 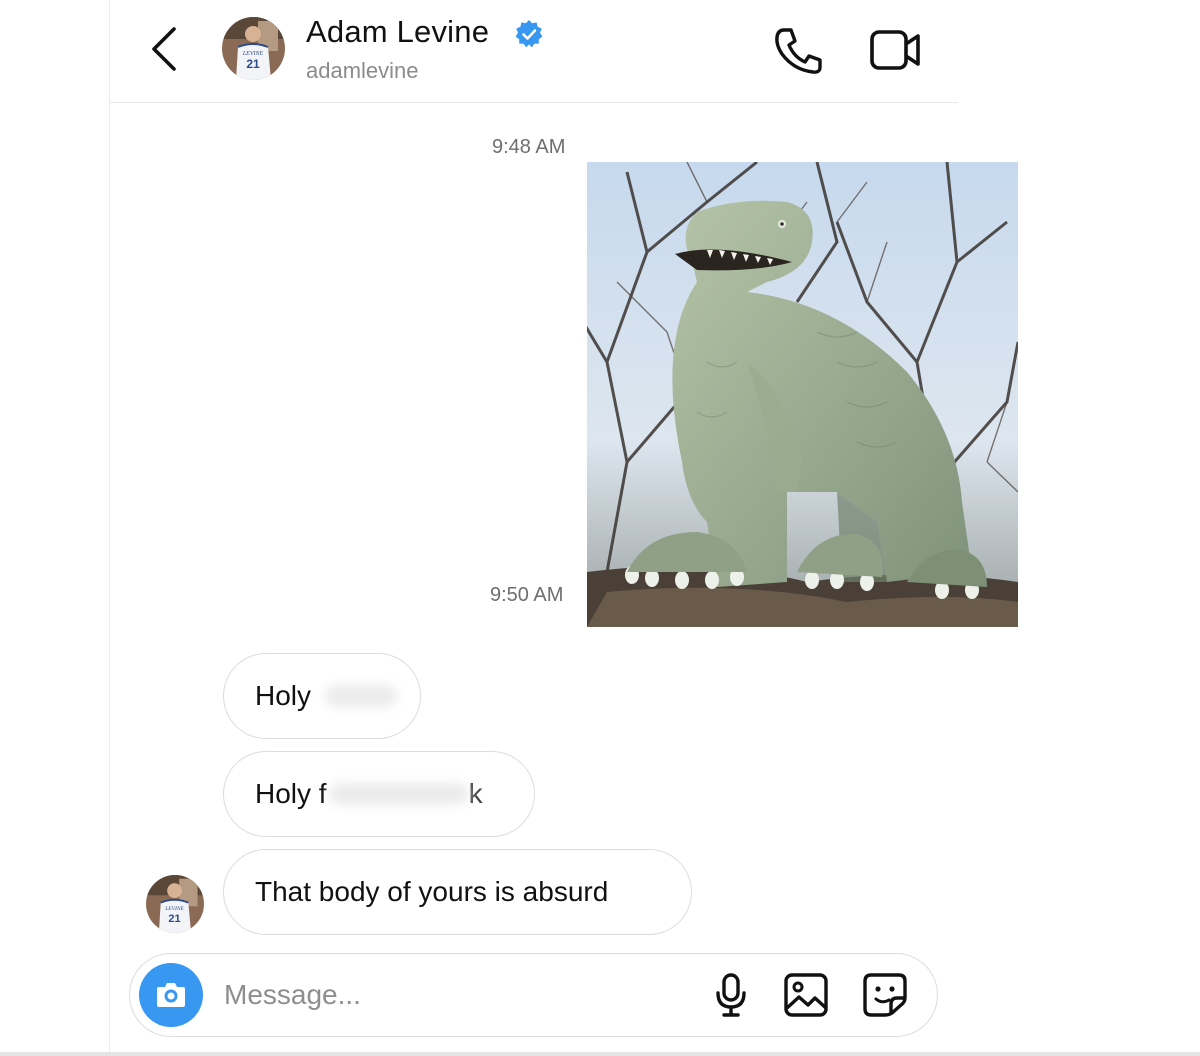 I want to click on bottom-edge, so click(x=600, y=1054).